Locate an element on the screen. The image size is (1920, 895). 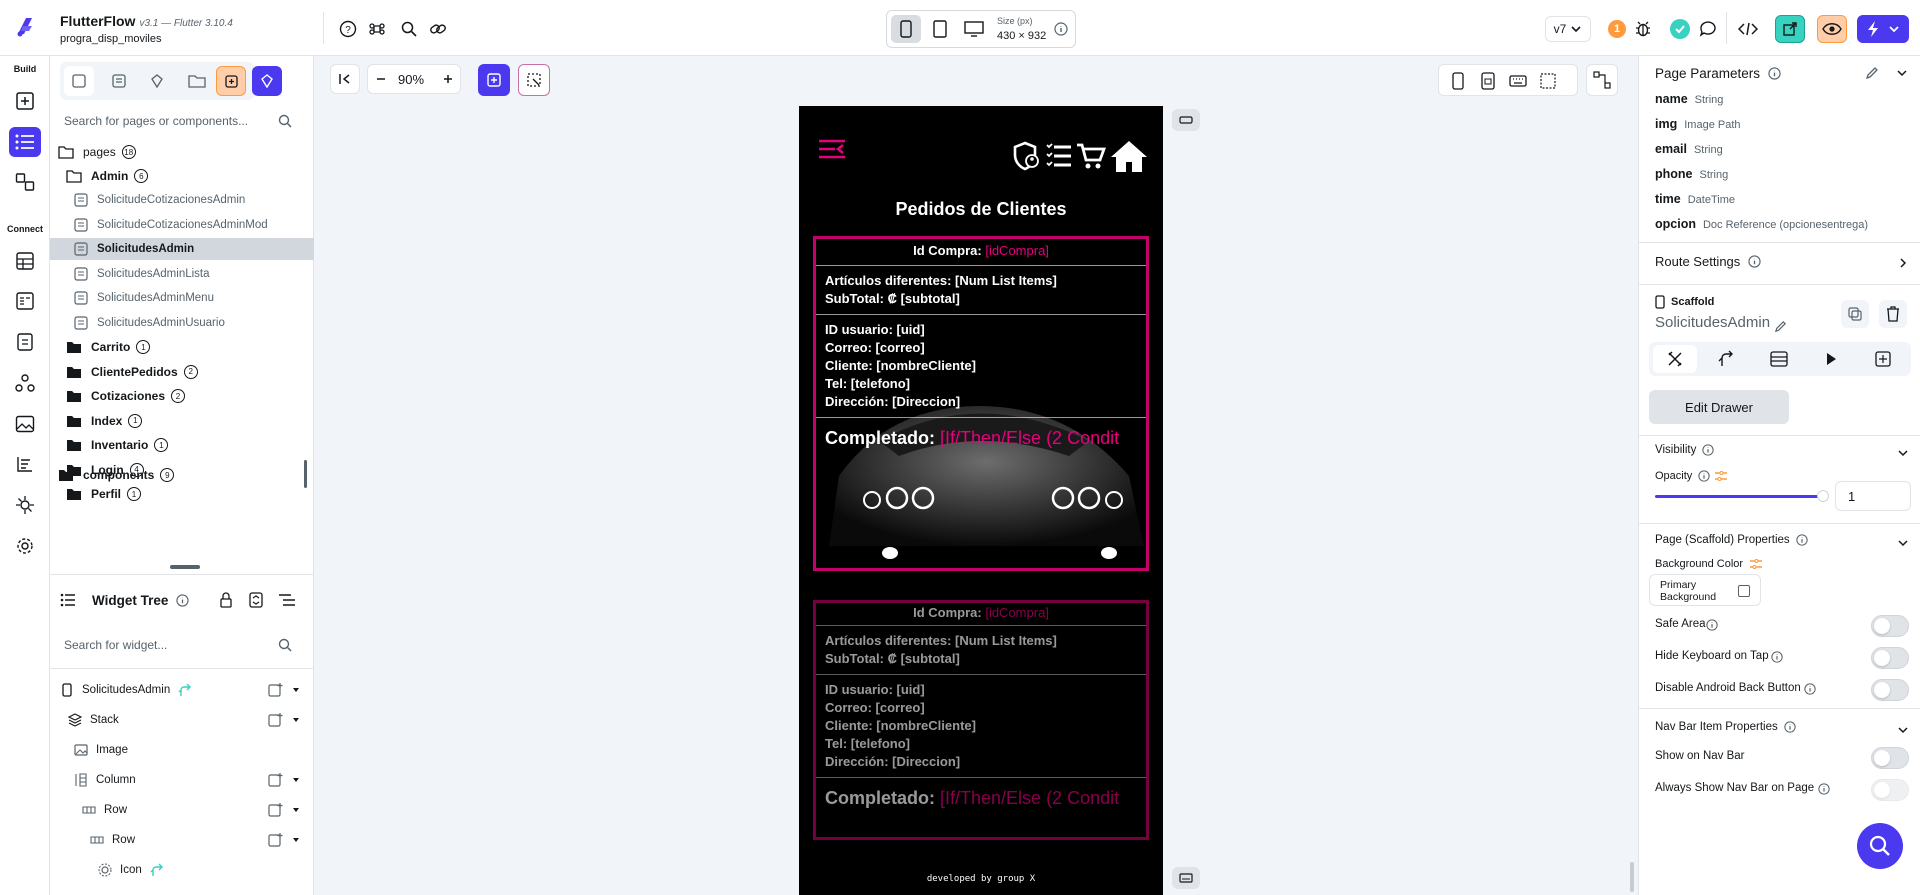
page-parameters-header: Page Parameters is located at coordinates (1718, 73).